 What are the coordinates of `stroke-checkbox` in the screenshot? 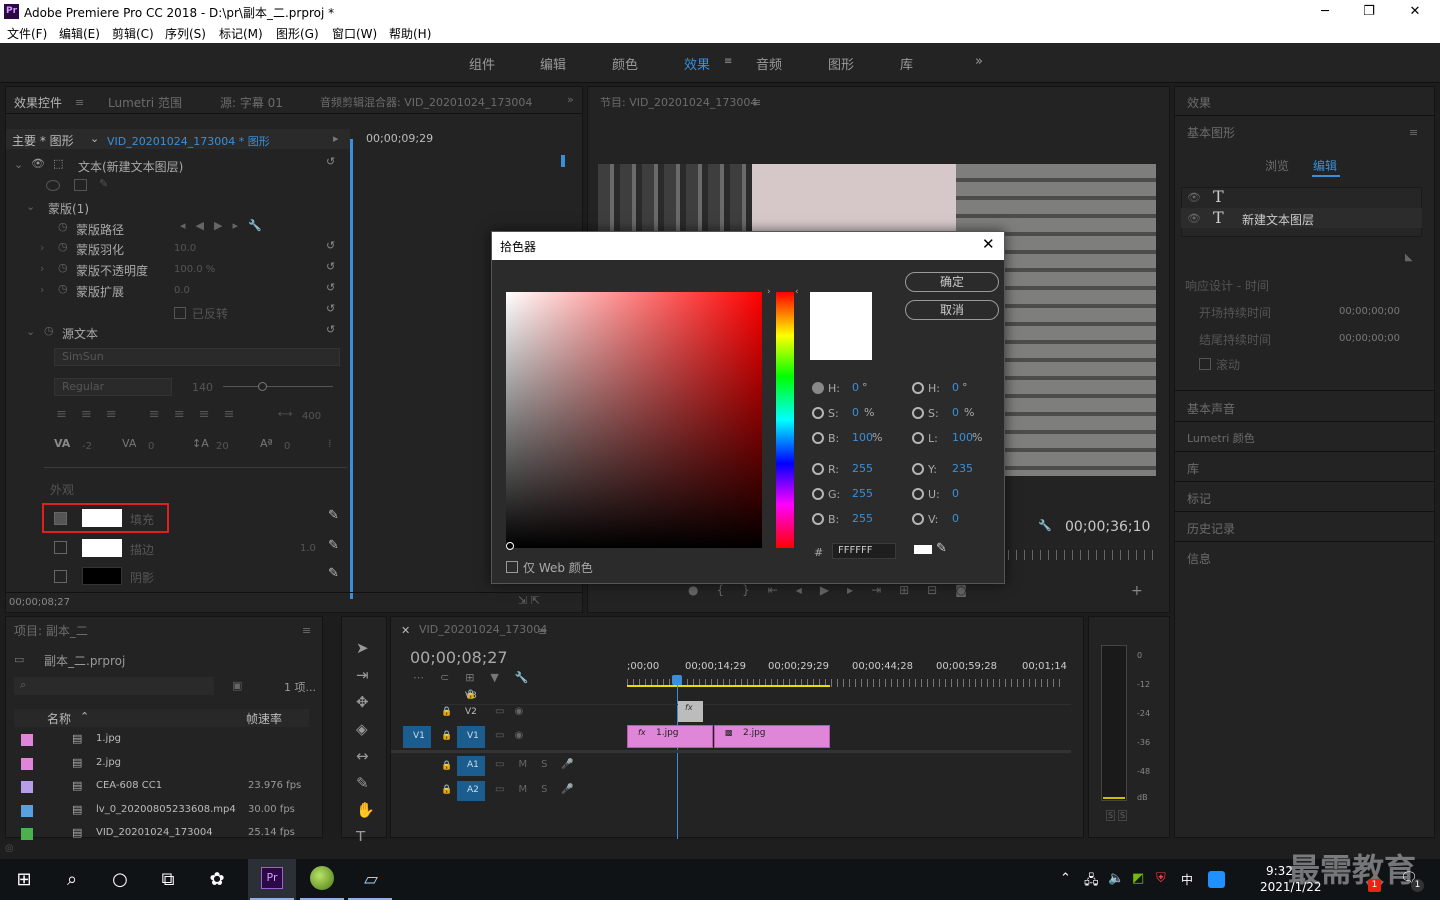 It's located at (60, 547).